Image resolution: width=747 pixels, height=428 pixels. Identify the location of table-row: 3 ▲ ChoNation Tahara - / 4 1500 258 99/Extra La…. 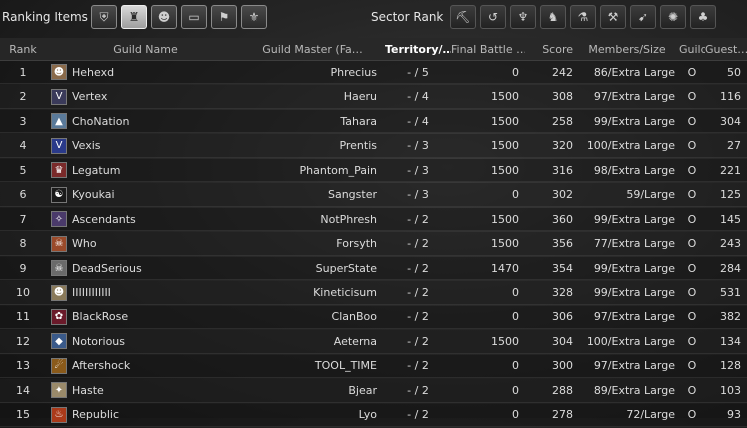
(373, 121).